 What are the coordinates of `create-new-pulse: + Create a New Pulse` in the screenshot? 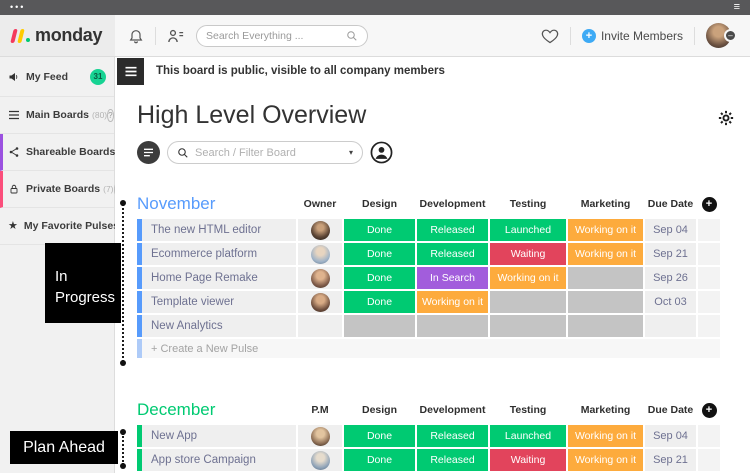 It's located at (428, 348).